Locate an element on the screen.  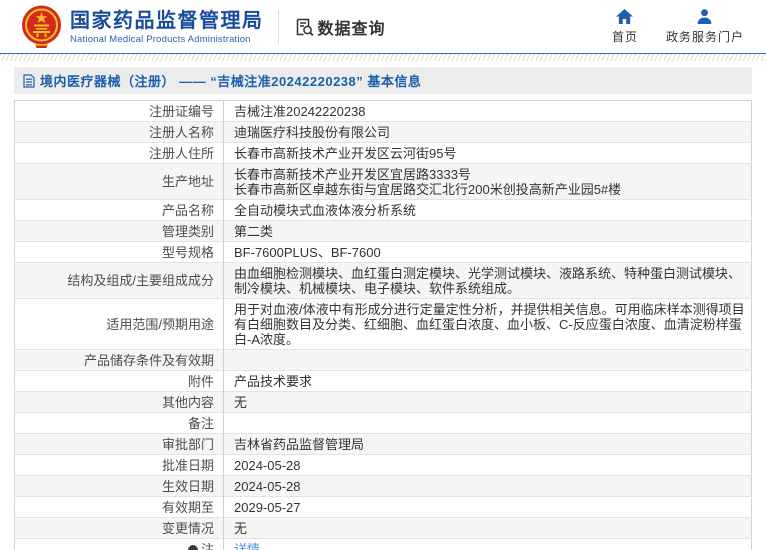
table-row: 型号规格 BF-7600PLUS、BF-7600 is located at coordinates (383, 252).